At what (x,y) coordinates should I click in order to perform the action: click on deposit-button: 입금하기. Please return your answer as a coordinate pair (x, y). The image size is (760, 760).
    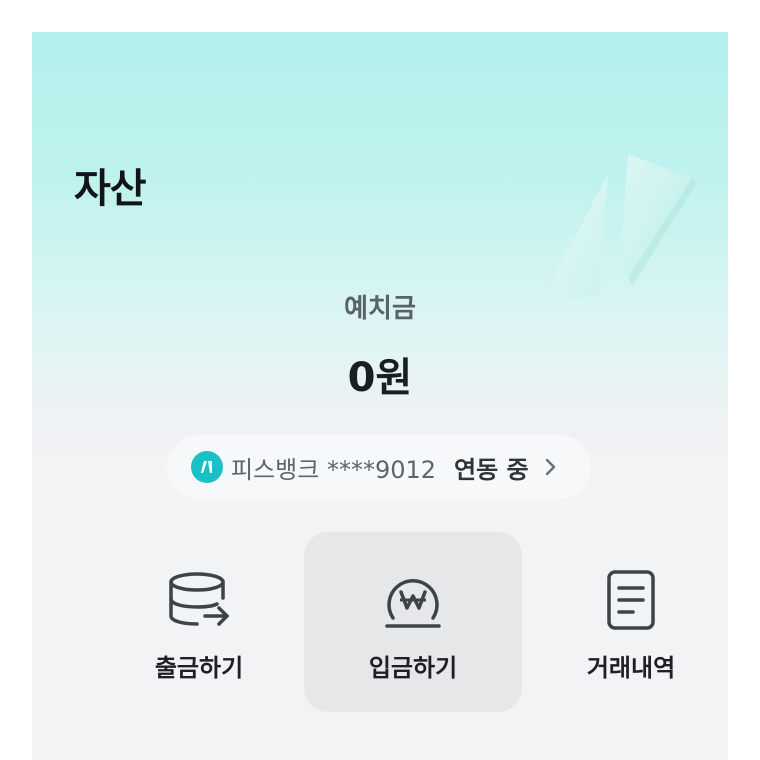
    Looking at the image, I should click on (413, 622).